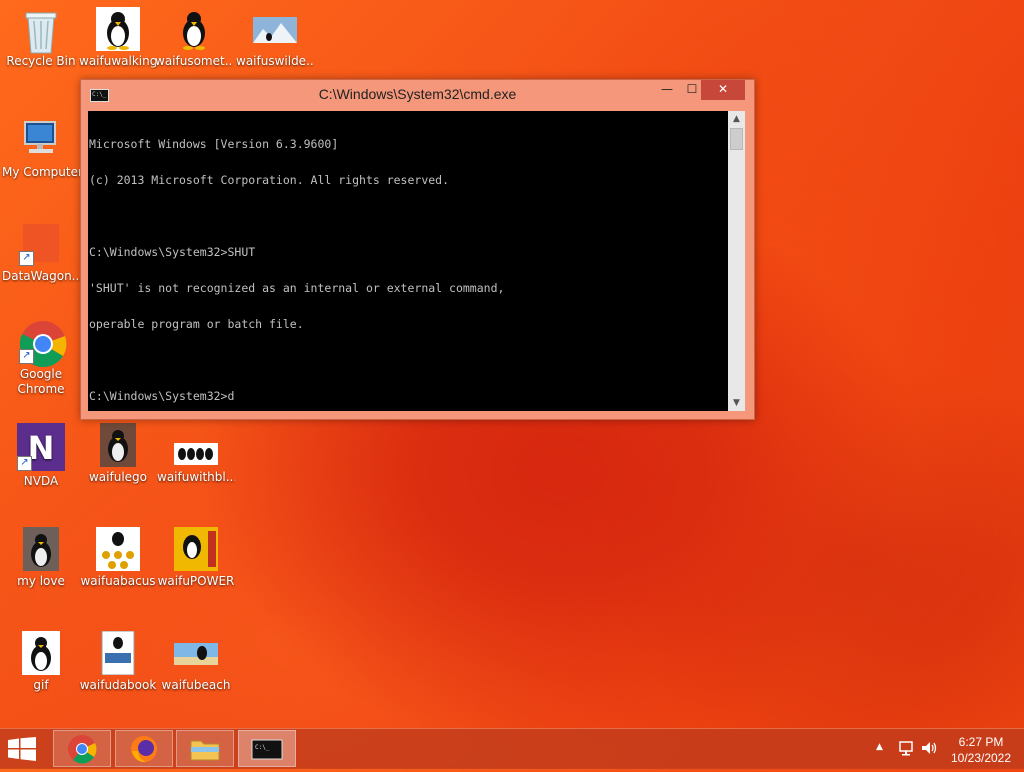 The image size is (1024, 772). I want to click on taskbar-cmd-button: C:\_, so click(267, 748).